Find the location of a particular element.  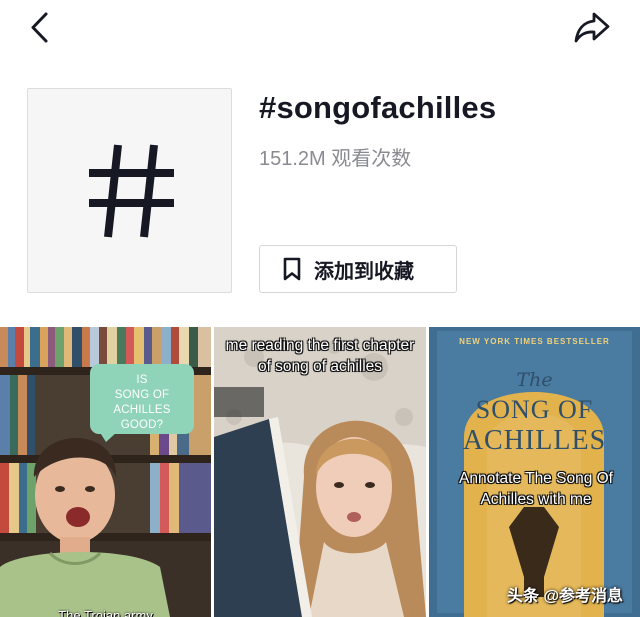

watermark: 头条 @参考消息 is located at coordinates (565, 596).